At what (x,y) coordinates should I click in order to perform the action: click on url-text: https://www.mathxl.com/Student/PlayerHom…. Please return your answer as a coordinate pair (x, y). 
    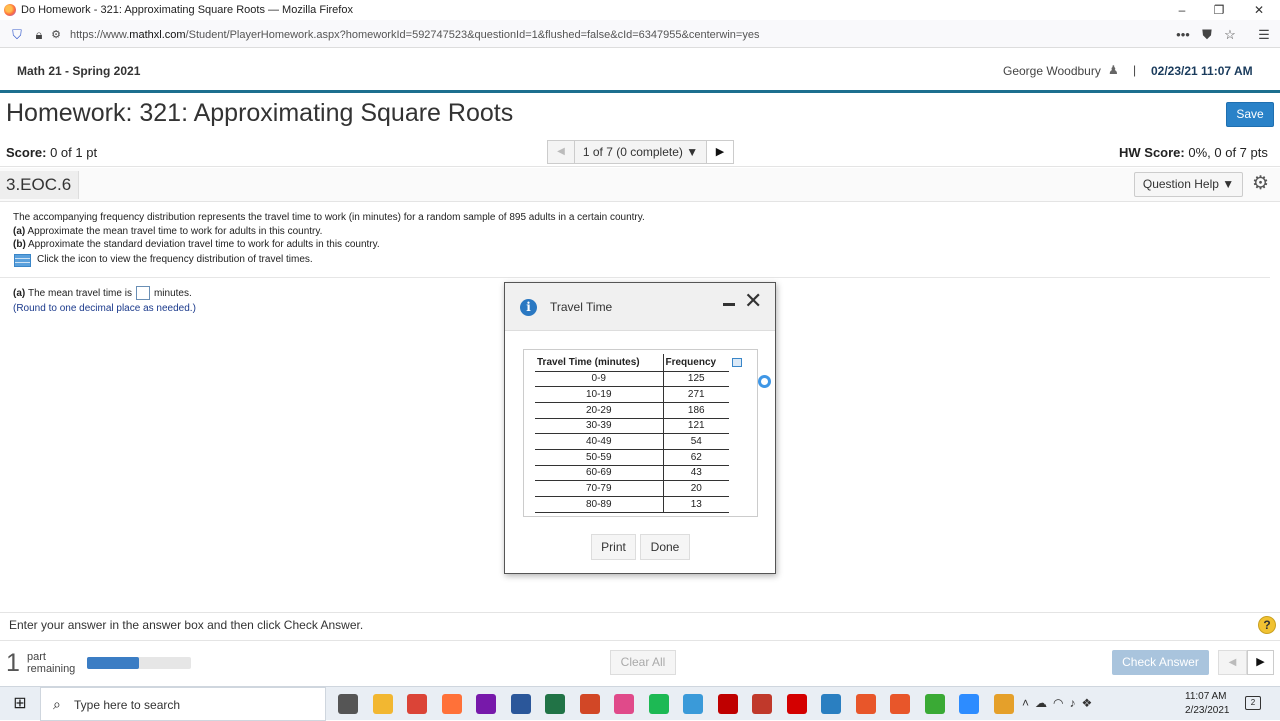
    Looking at the image, I should click on (414, 35).